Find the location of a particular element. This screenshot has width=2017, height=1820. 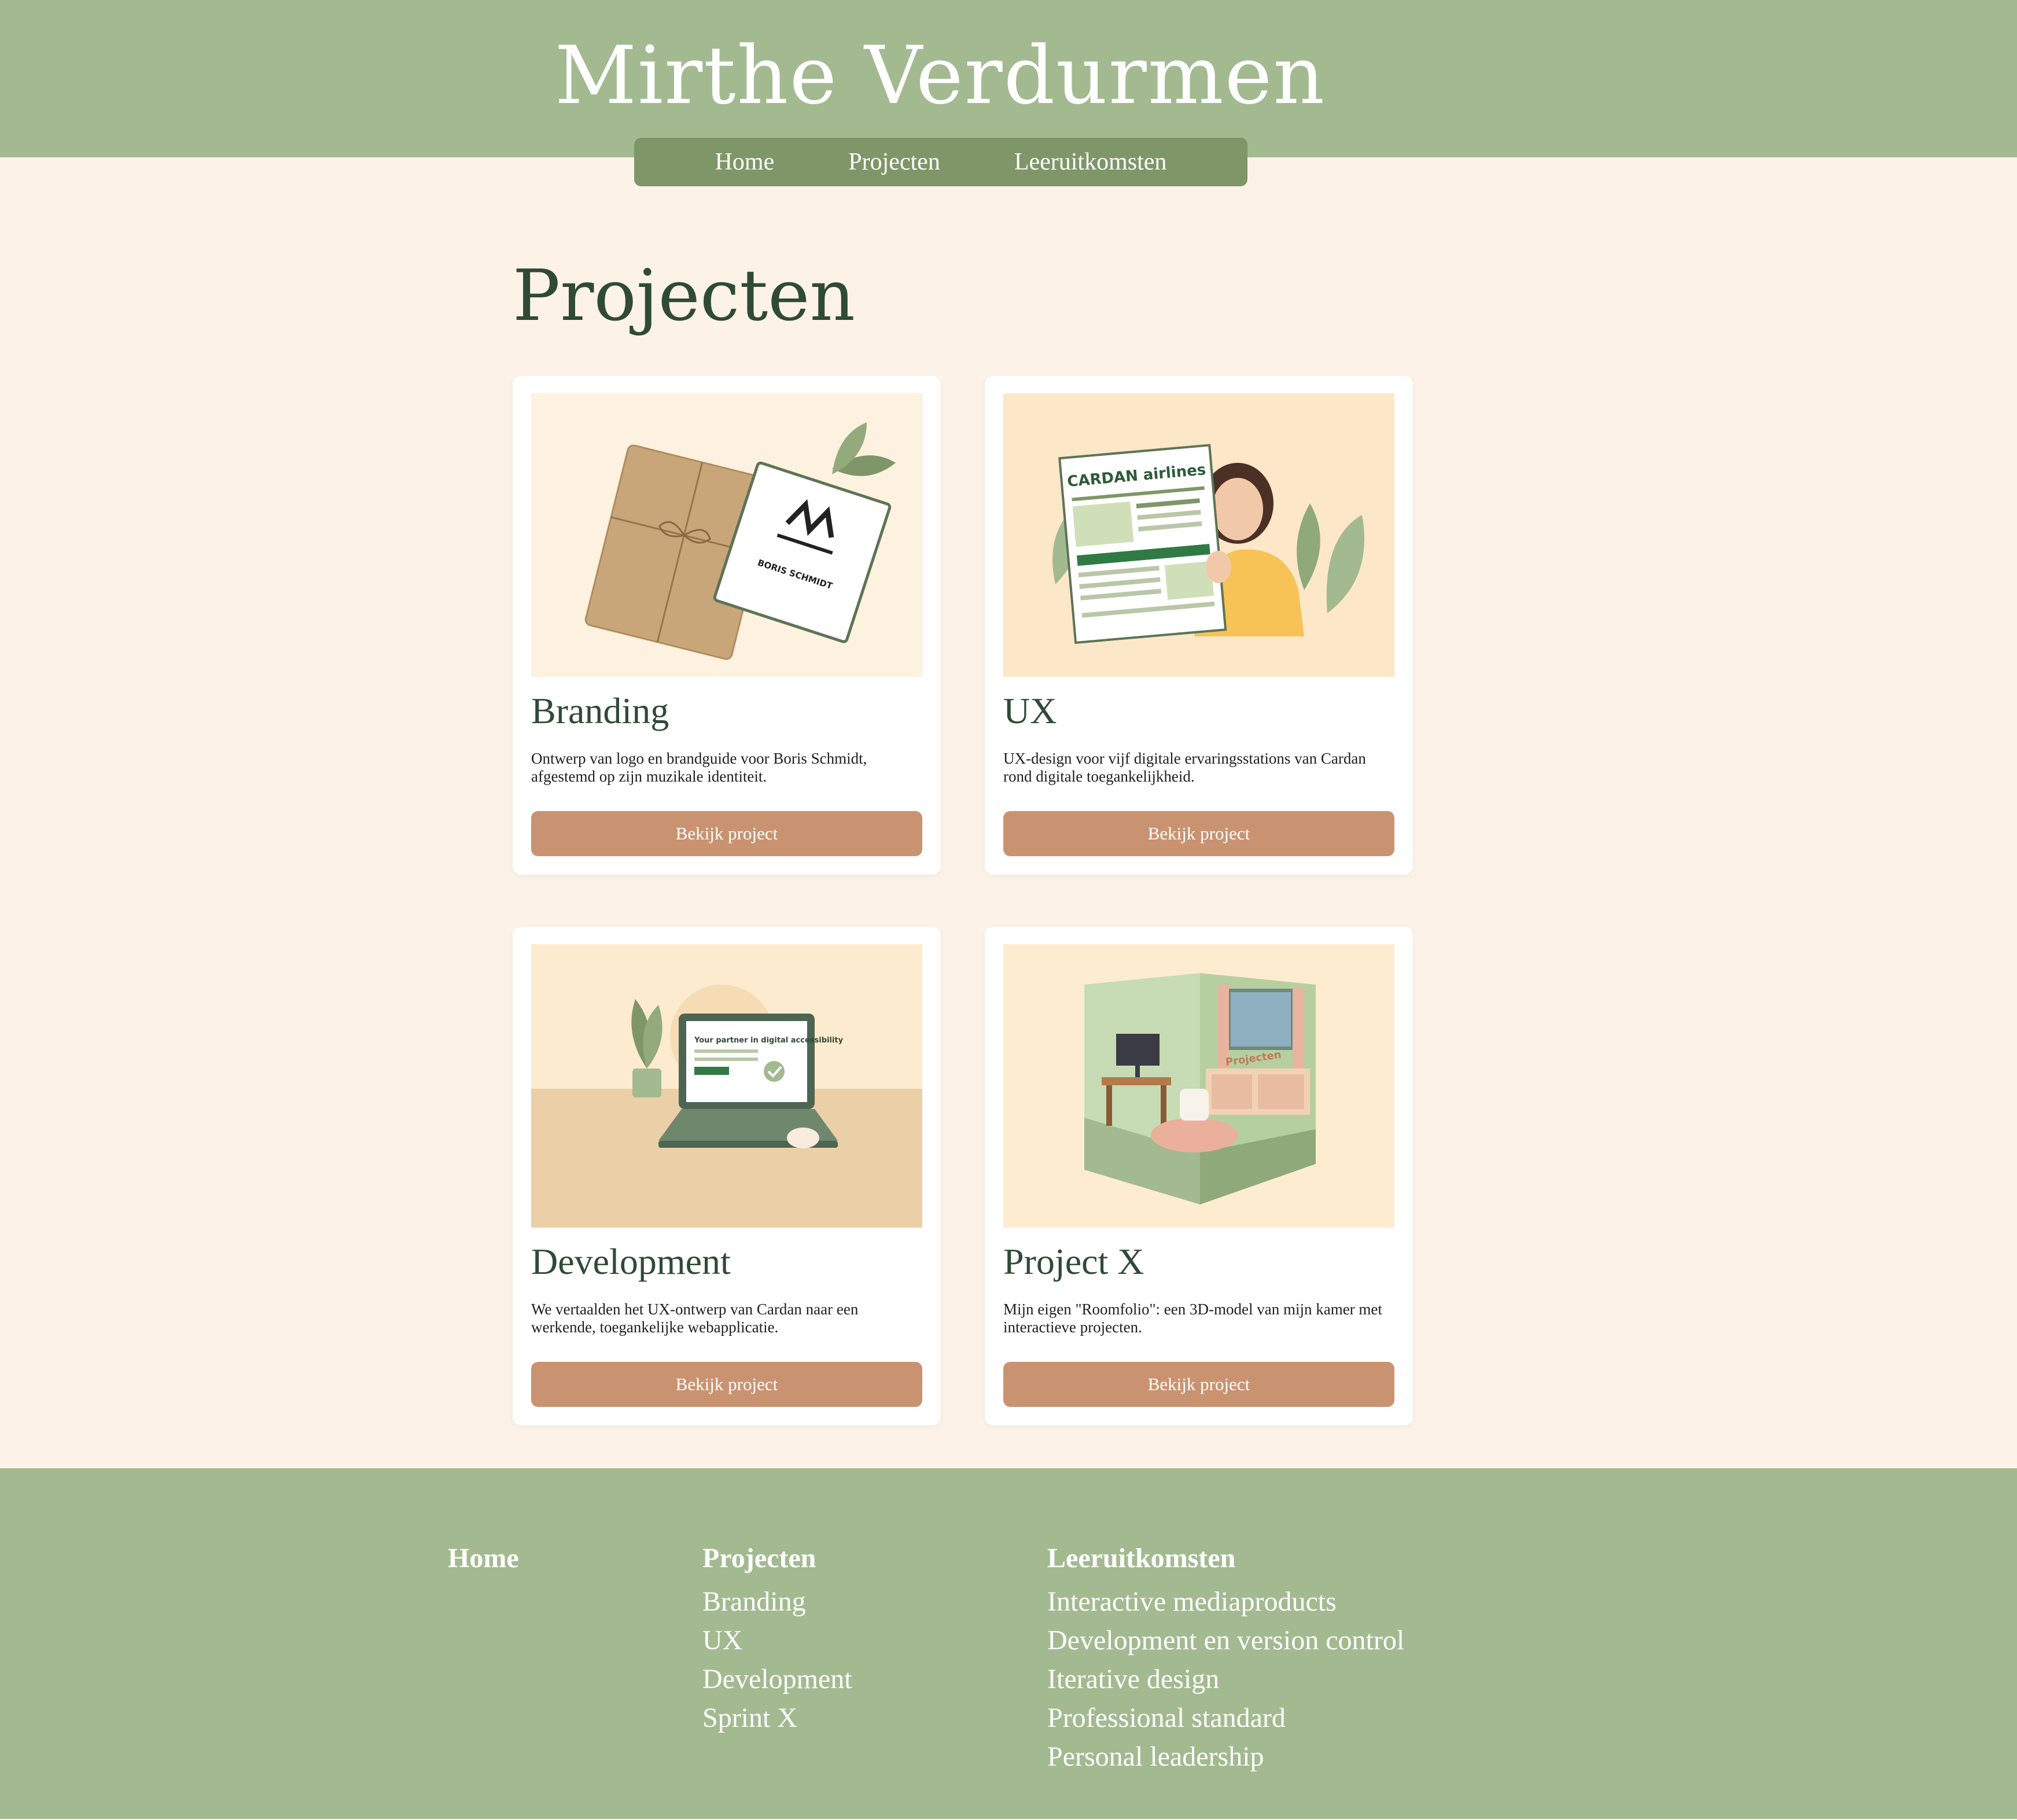

branding-image: BORIS SCHMIDT is located at coordinates (726, 535).